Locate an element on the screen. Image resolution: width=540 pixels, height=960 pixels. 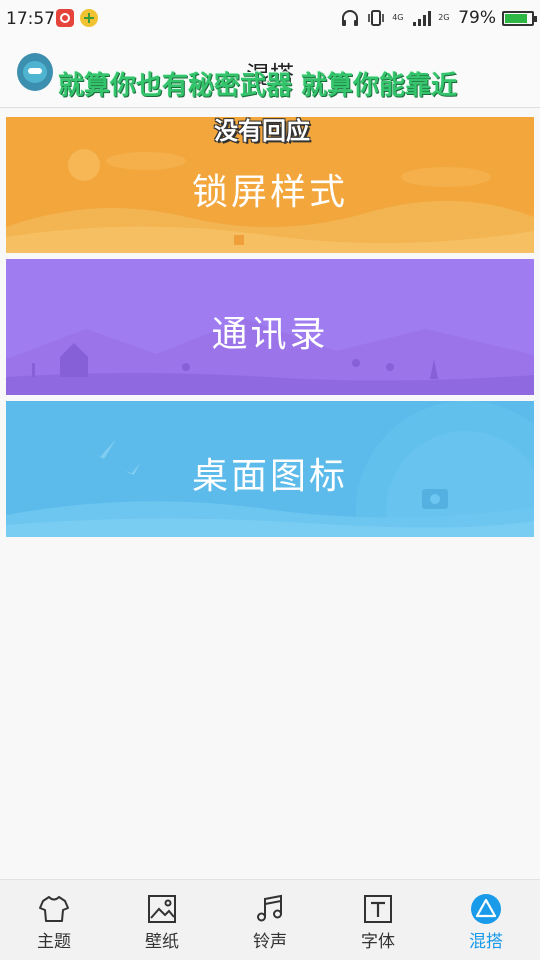
headphones-icon is located at coordinates (350, 18).